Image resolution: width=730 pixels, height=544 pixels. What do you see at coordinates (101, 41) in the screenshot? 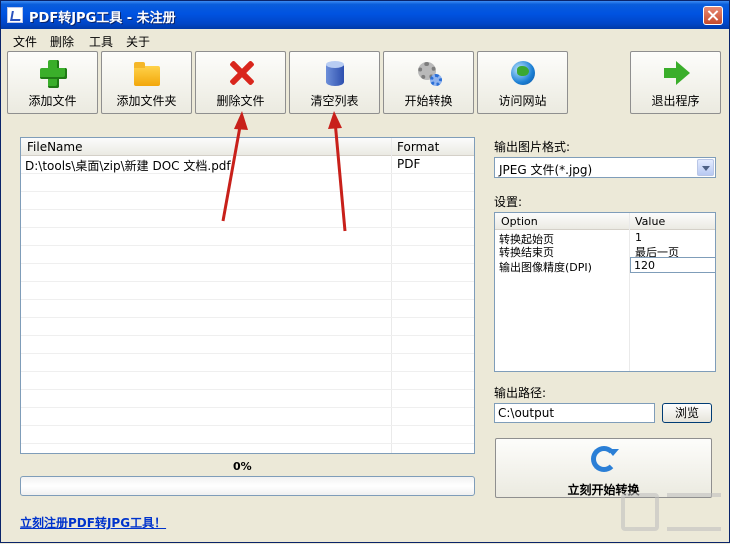
I see `menu-tools: 工具` at bounding box center [101, 41].